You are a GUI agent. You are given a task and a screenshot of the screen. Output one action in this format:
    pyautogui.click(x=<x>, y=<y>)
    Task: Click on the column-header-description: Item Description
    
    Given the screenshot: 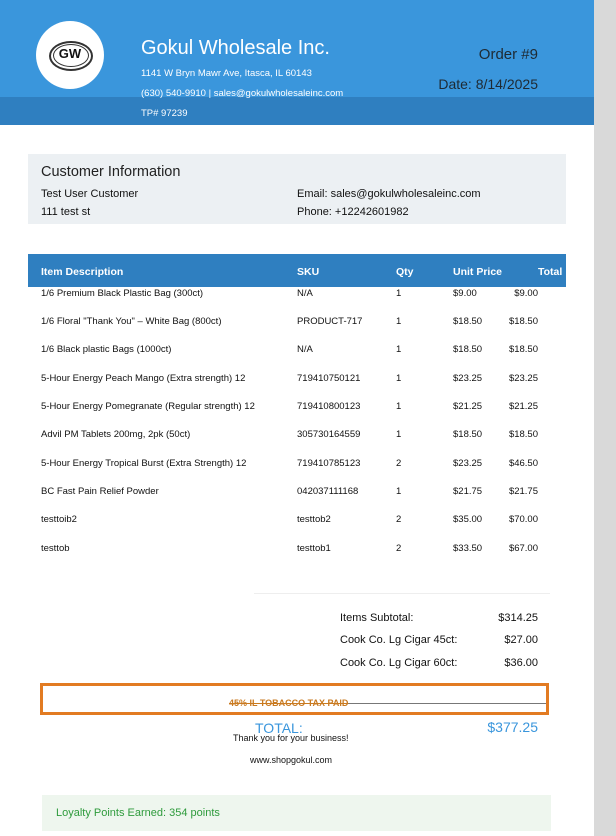 What is the action you would take?
    pyautogui.click(x=82, y=272)
    